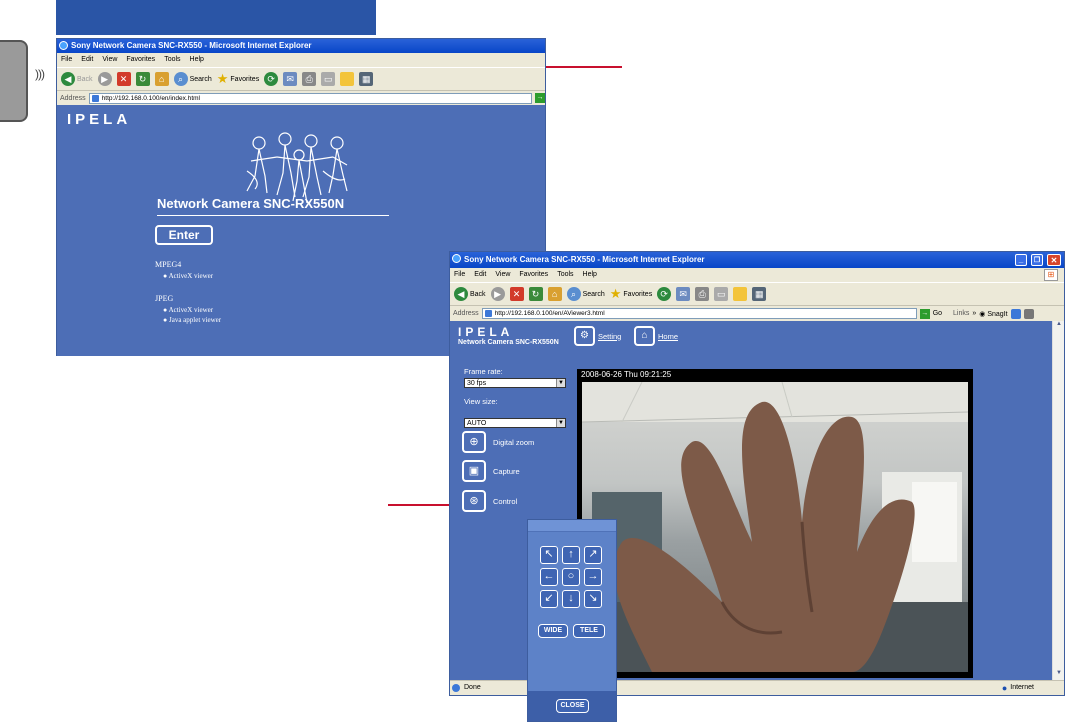  What do you see at coordinates (184, 235) in the screenshot?
I see `enter-button: Enter` at bounding box center [184, 235].